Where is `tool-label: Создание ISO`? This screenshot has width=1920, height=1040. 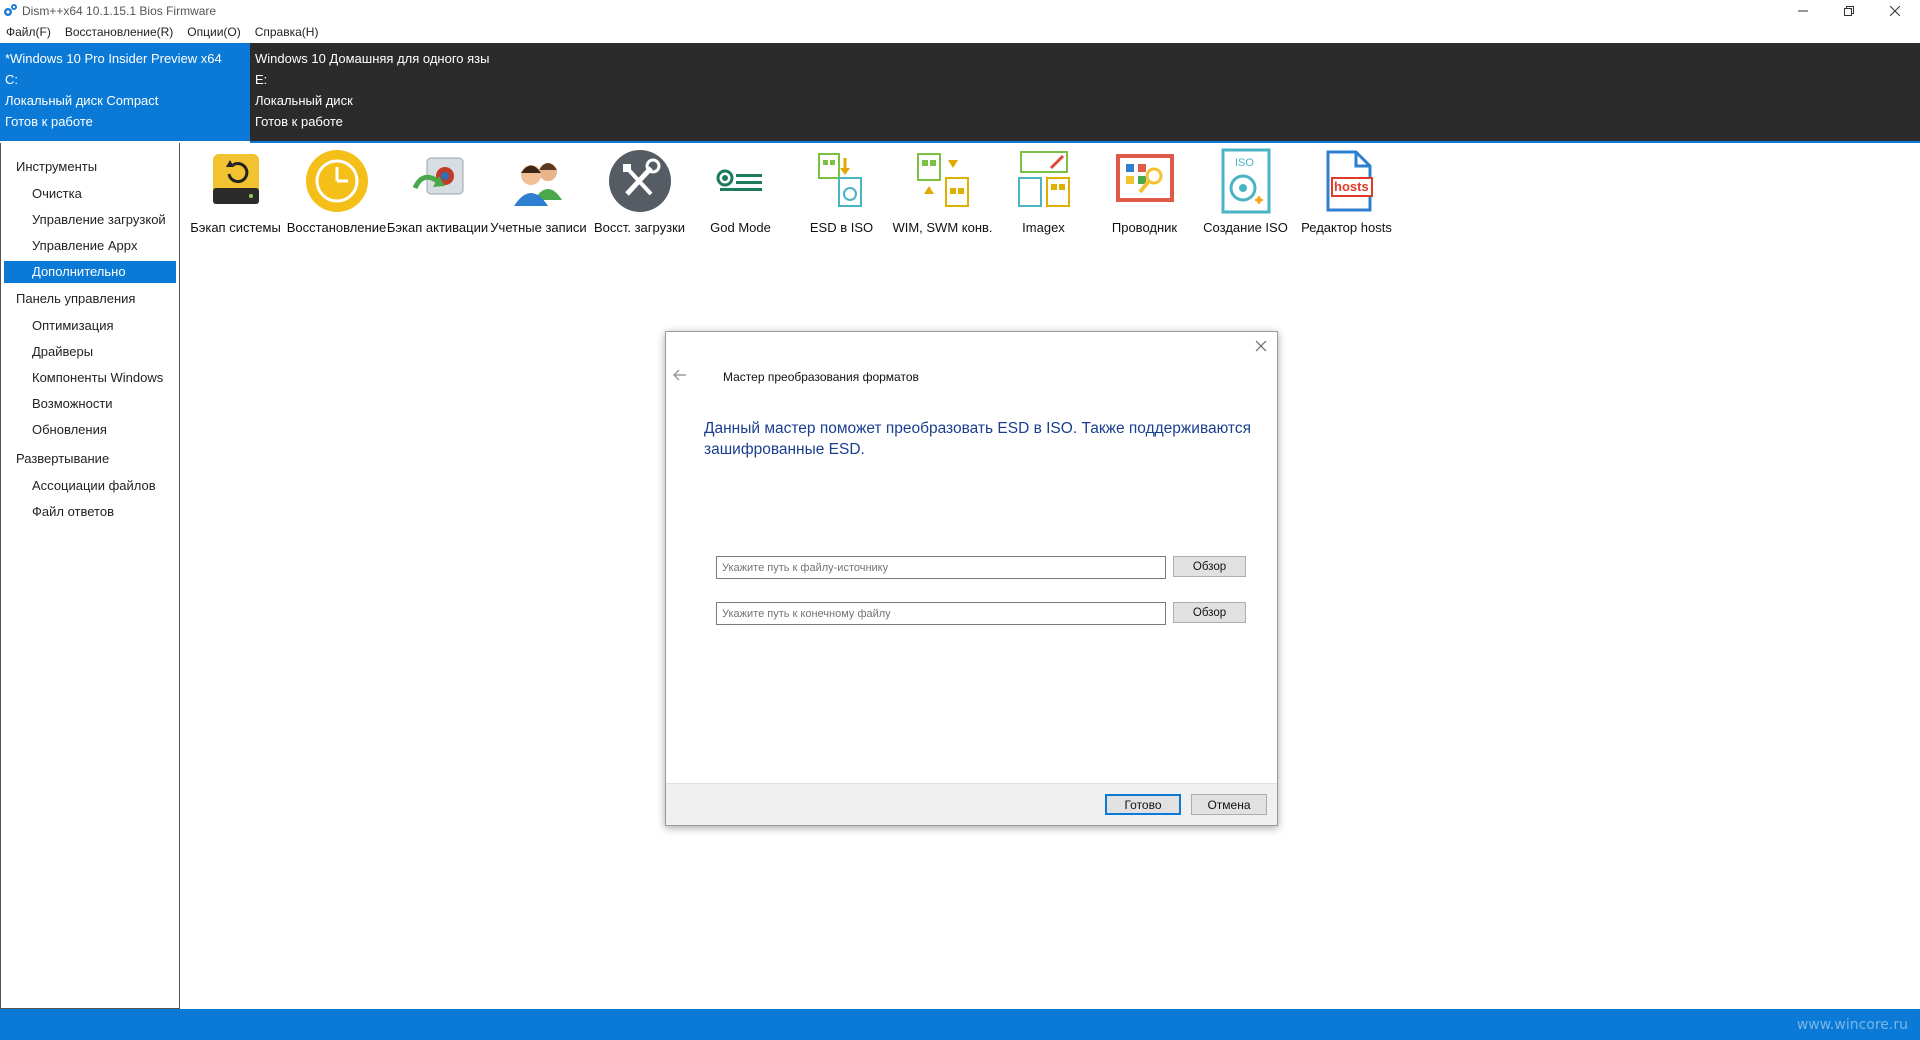
tool-label: Создание ISO is located at coordinates (1245, 227).